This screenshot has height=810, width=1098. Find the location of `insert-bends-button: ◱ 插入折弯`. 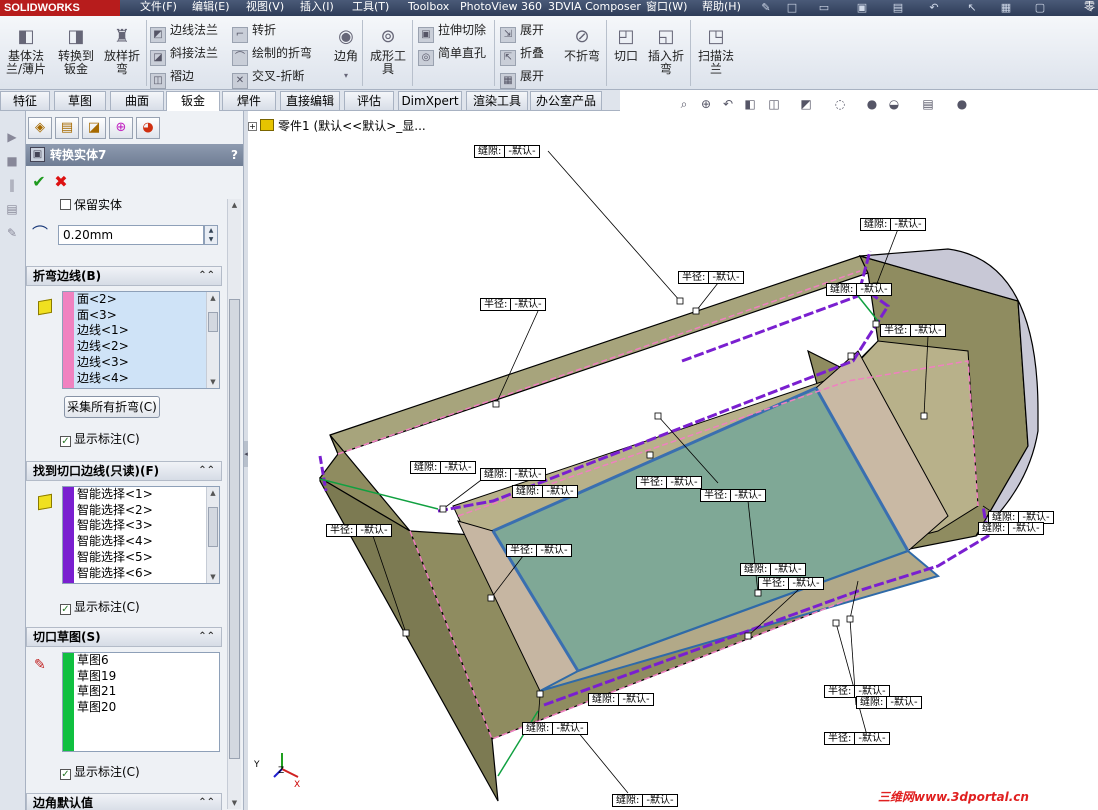

insert-bends-button: ◱ 插入折弯 is located at coordinates (666, 51).